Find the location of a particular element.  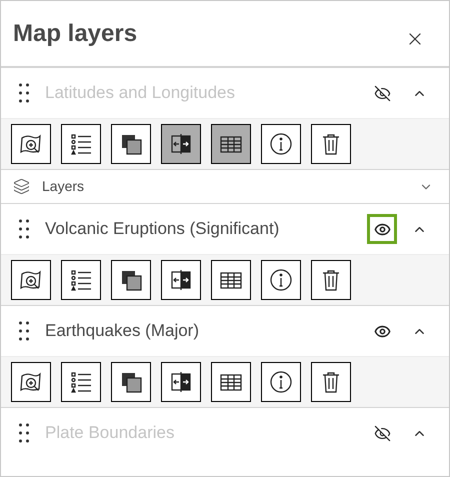

layer-title: Volcanic Eruptions (Significant) is located at coordinates (206, 229).